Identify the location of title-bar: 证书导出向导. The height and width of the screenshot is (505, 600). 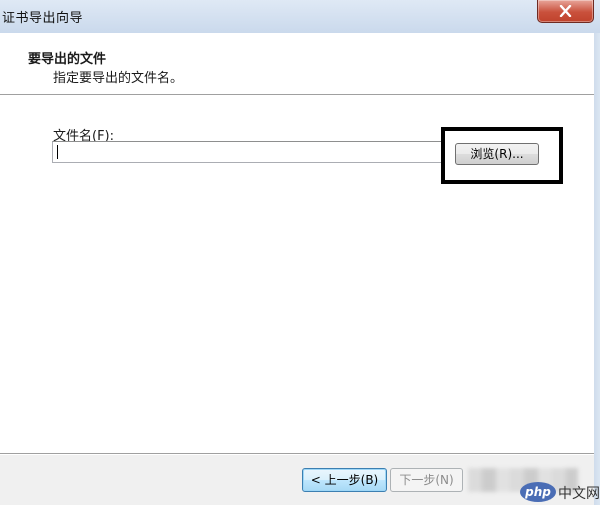
(300, 16).